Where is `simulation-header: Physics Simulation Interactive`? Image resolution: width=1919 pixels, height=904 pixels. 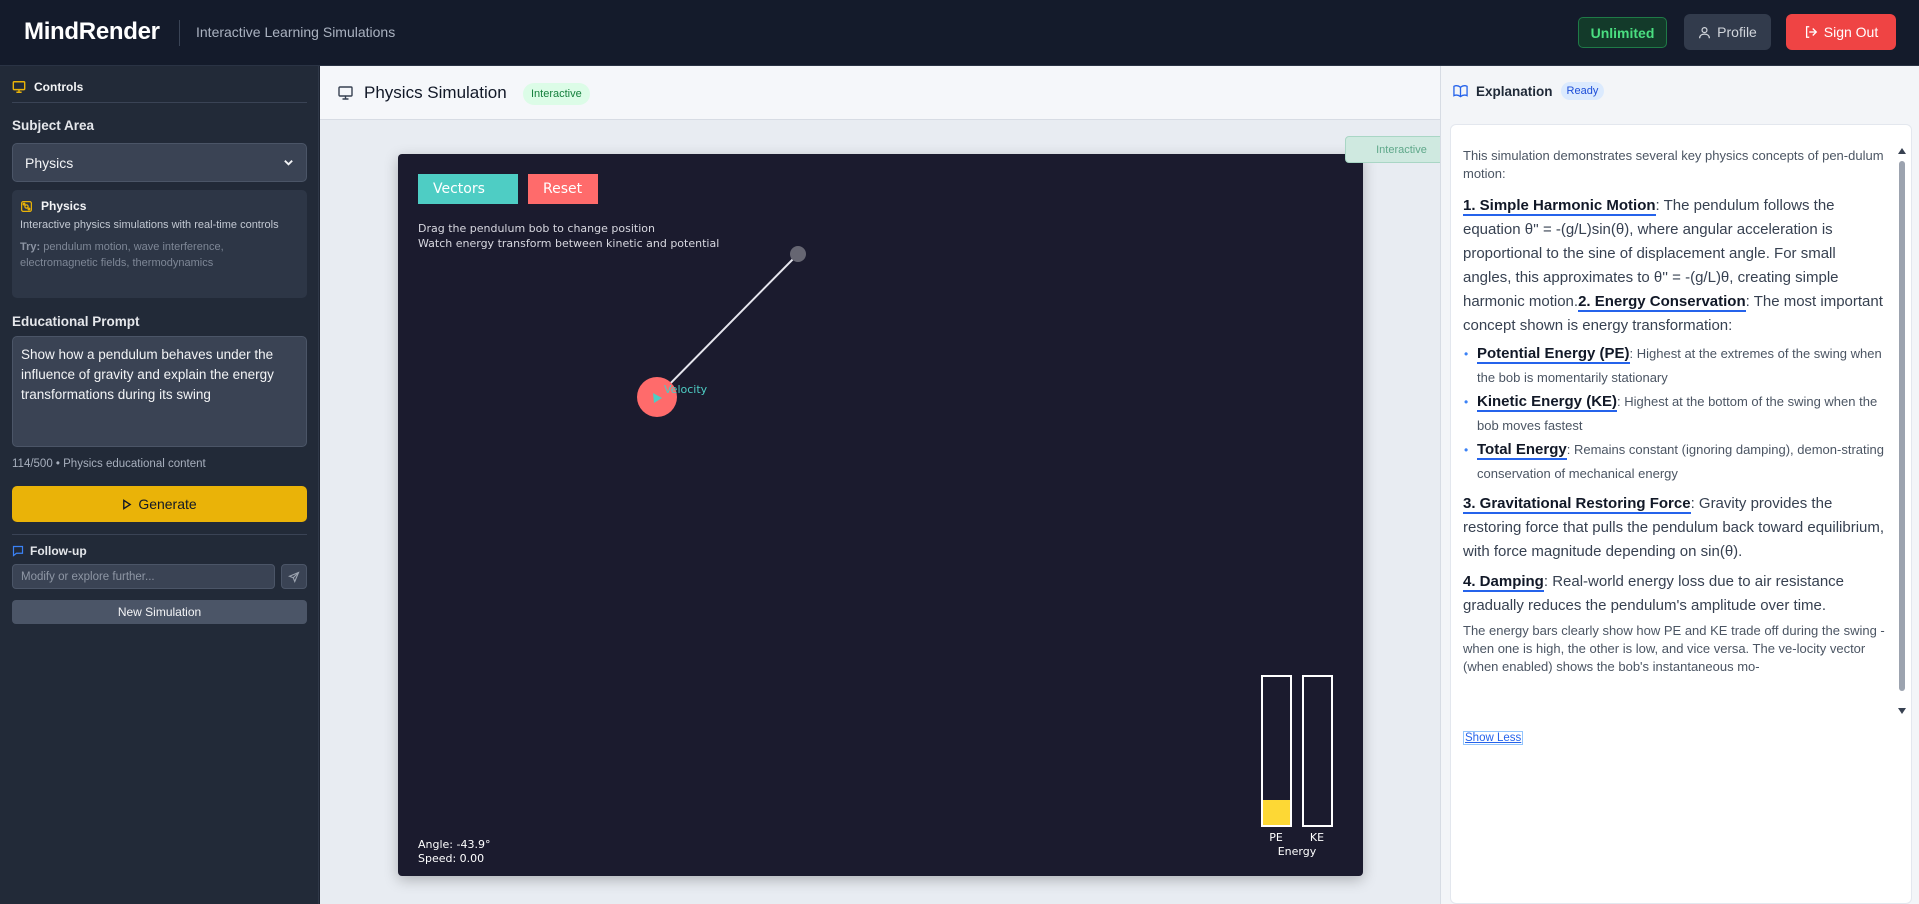 simulation-header: Physics Simulation Interactive is located at coordinates (880, 93).